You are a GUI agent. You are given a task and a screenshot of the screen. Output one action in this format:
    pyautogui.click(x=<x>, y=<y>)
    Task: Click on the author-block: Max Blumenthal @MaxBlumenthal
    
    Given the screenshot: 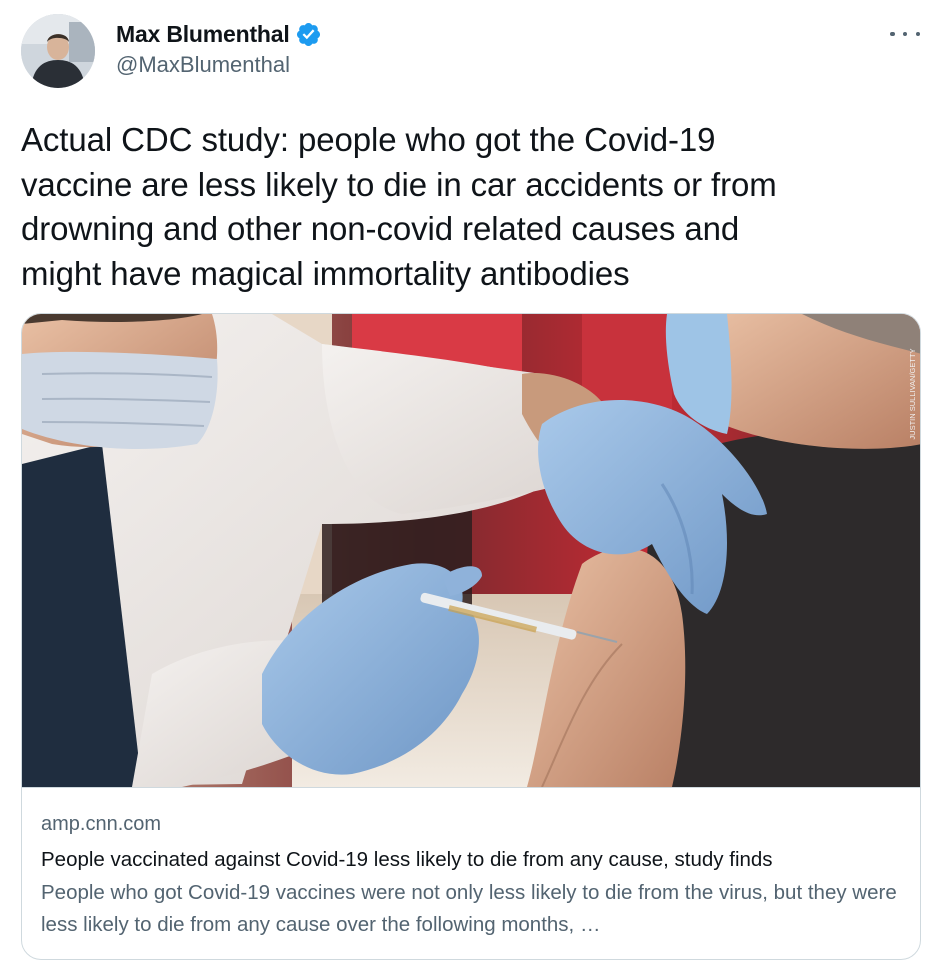 What is the action you would take?
    pyautogui.click(x=219, y=47)
    